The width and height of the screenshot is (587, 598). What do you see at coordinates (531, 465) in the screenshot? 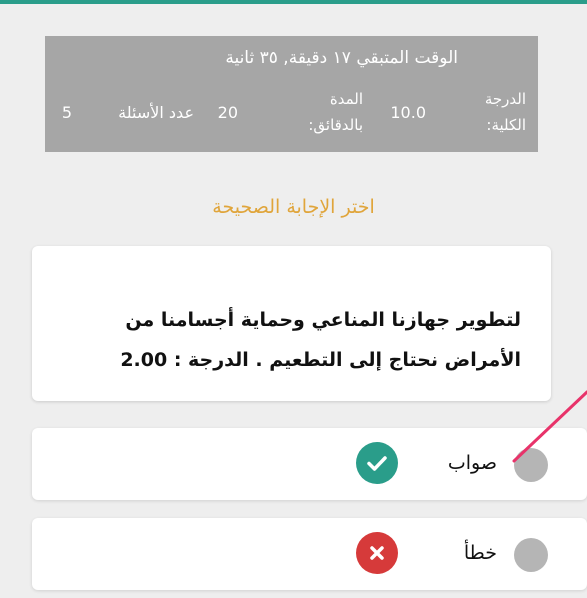
I see `radio-button-true` at bounding box center [531, 465].